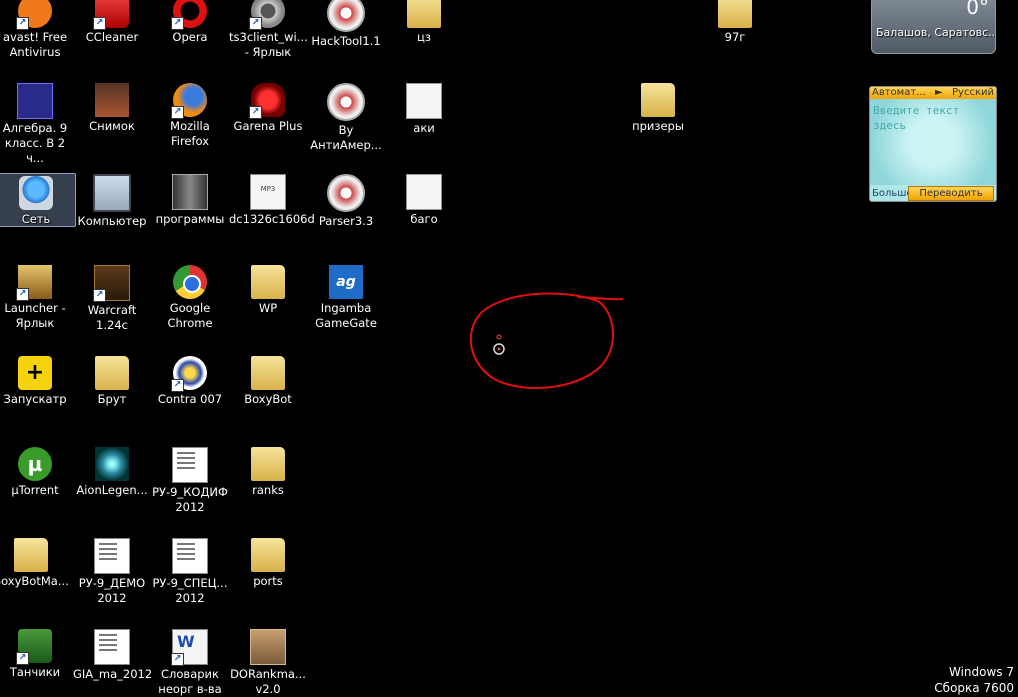 The width and height of the screenshot is (1018, 697). Describe the element at coordinates (939, 92) in the screenshot. I see `translator-arrow-icon: ►` at that location.